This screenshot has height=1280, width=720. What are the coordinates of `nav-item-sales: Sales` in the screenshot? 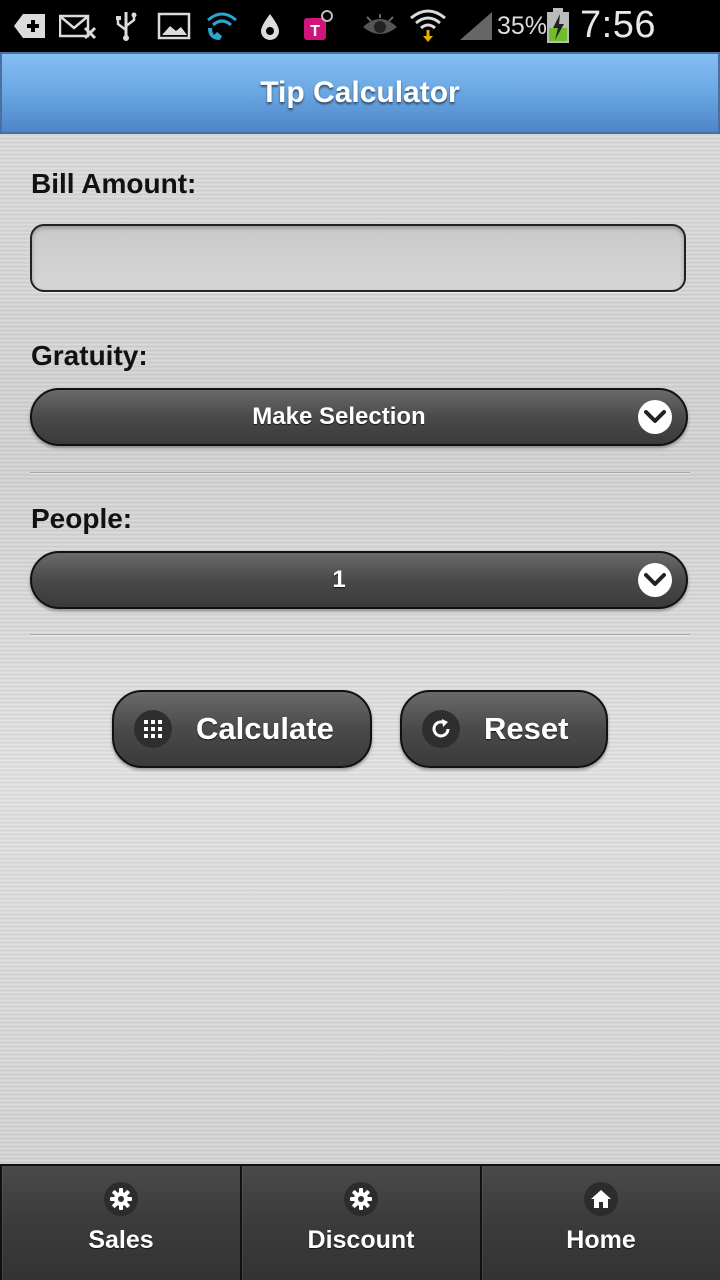 It's located at (120, 1223).